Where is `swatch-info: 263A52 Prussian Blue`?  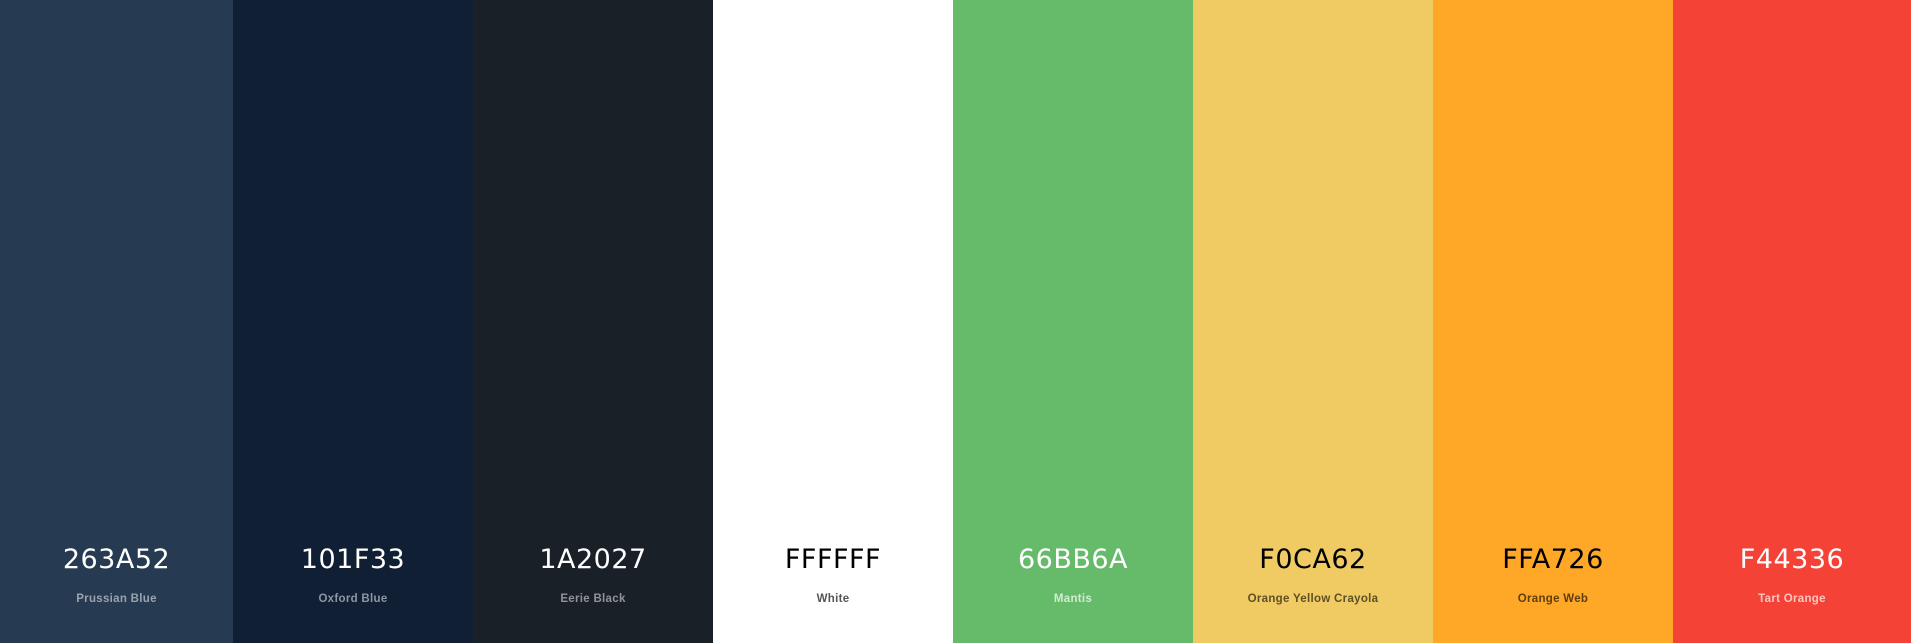 swatch-info: 263A52 Prussian Blue is located at coordinates (116, 583).